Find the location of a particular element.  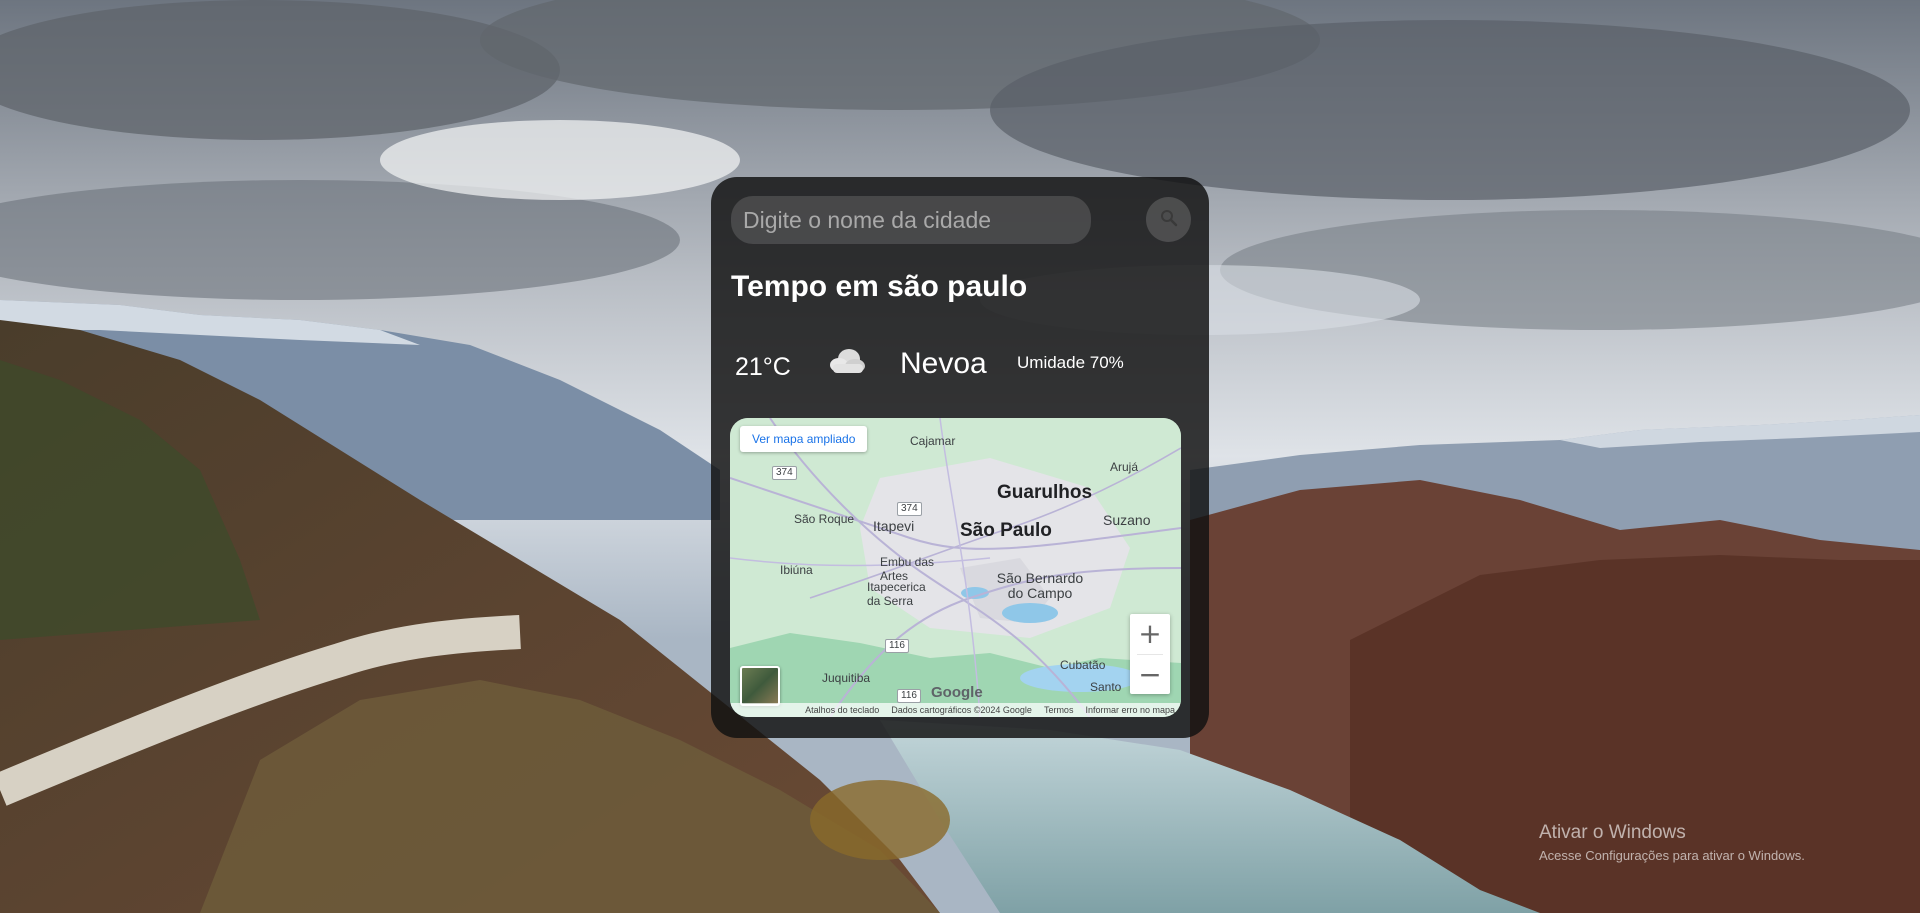

zoom-out-button: − is located at coordinates (1150, 675).